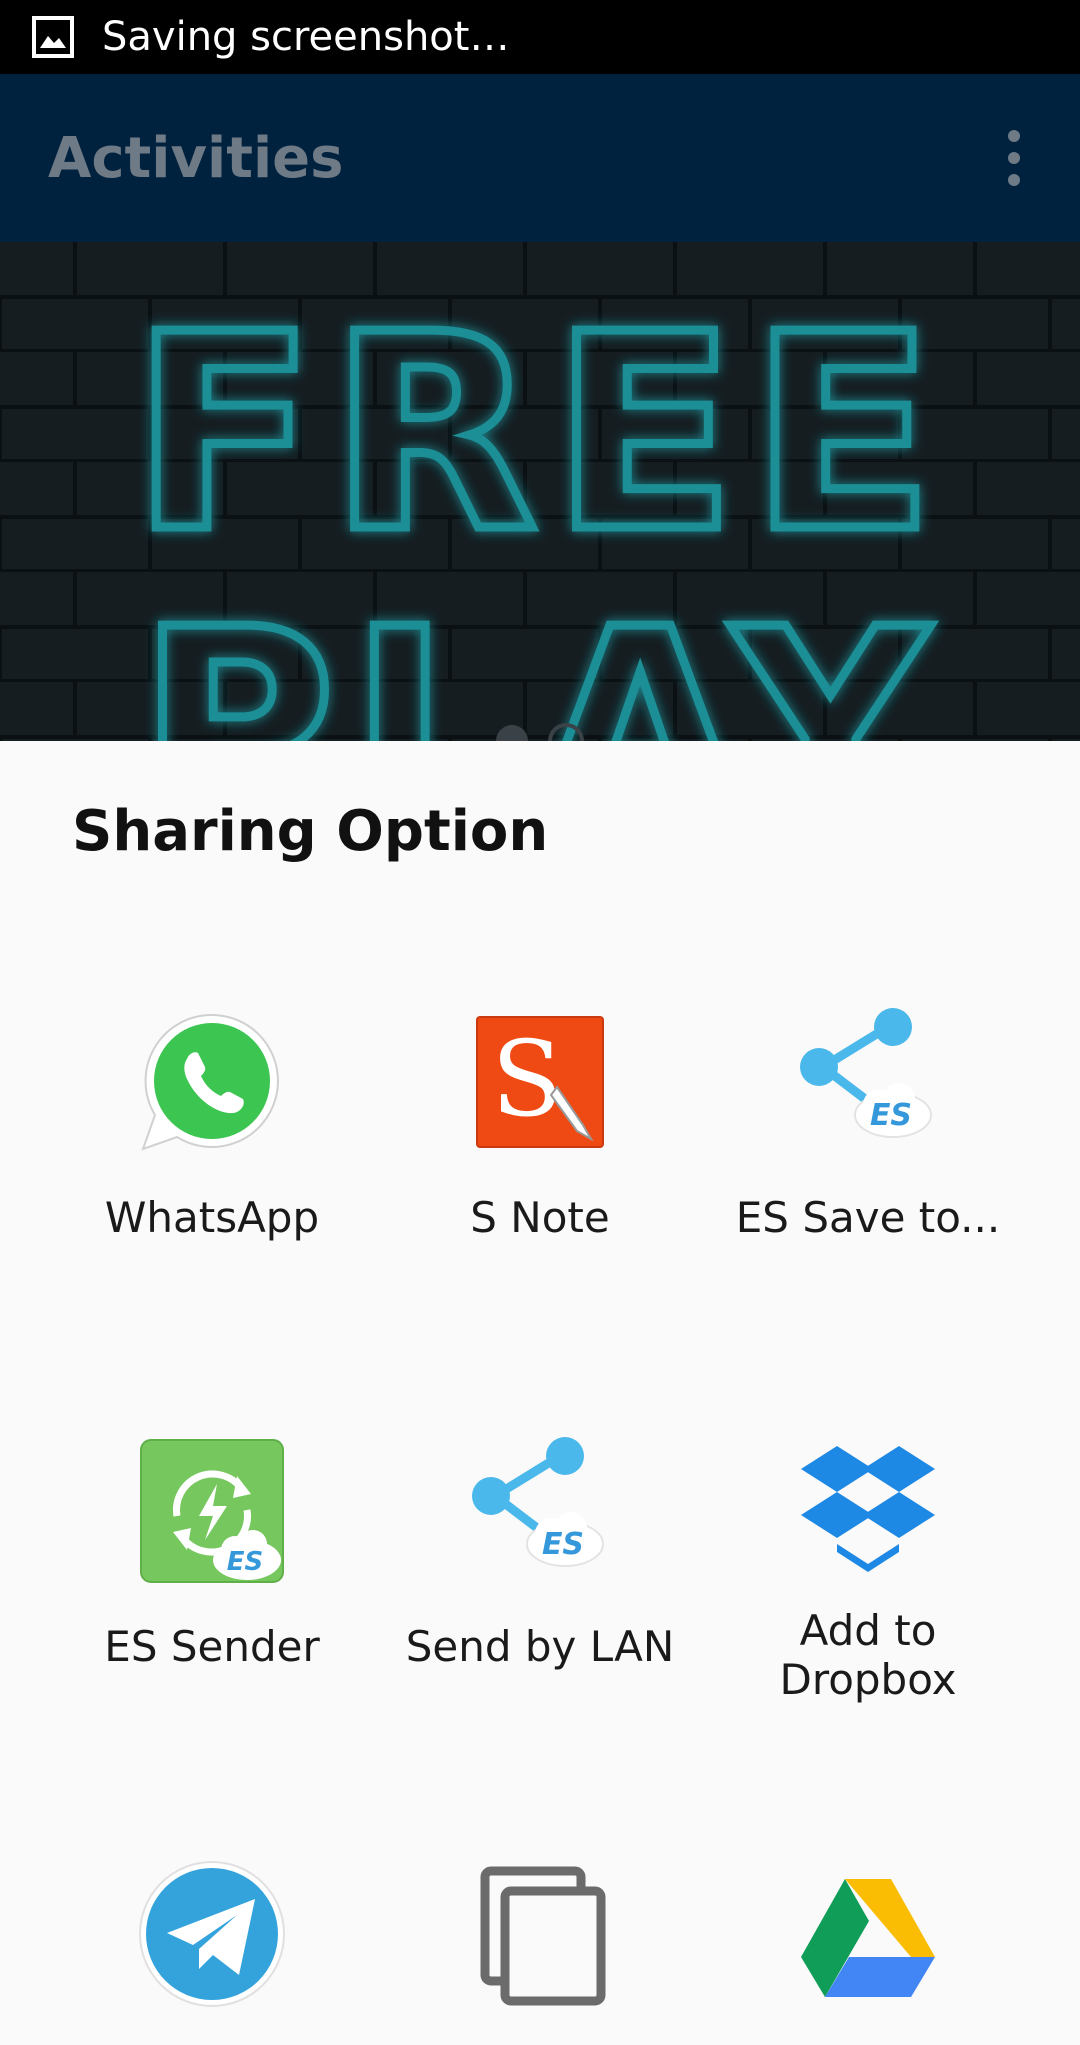 The width and height of the screenshot is (1080, 2045). I want to click on share-item-label: ES Sender, so click(212, 1646).